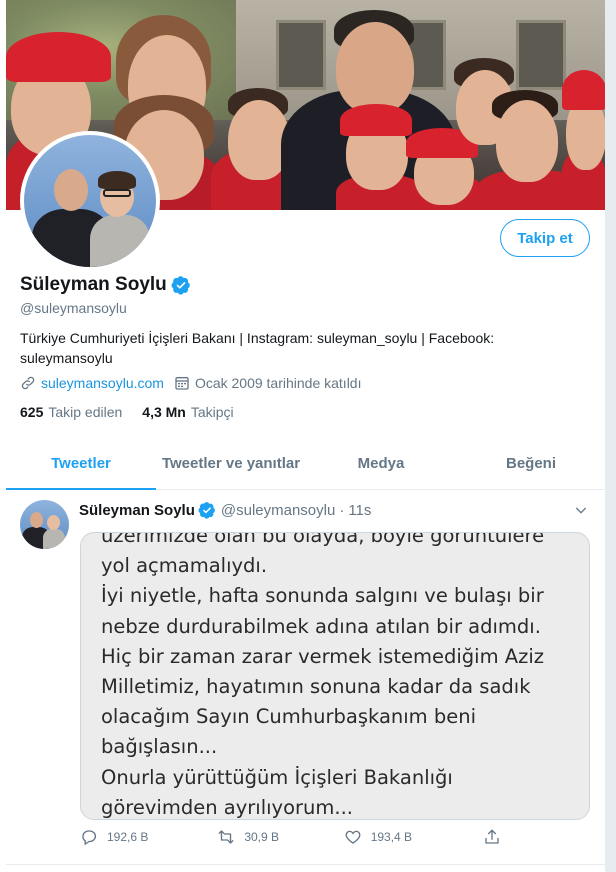  I want to click on like-count: 193,4 B, so click(391, 837).